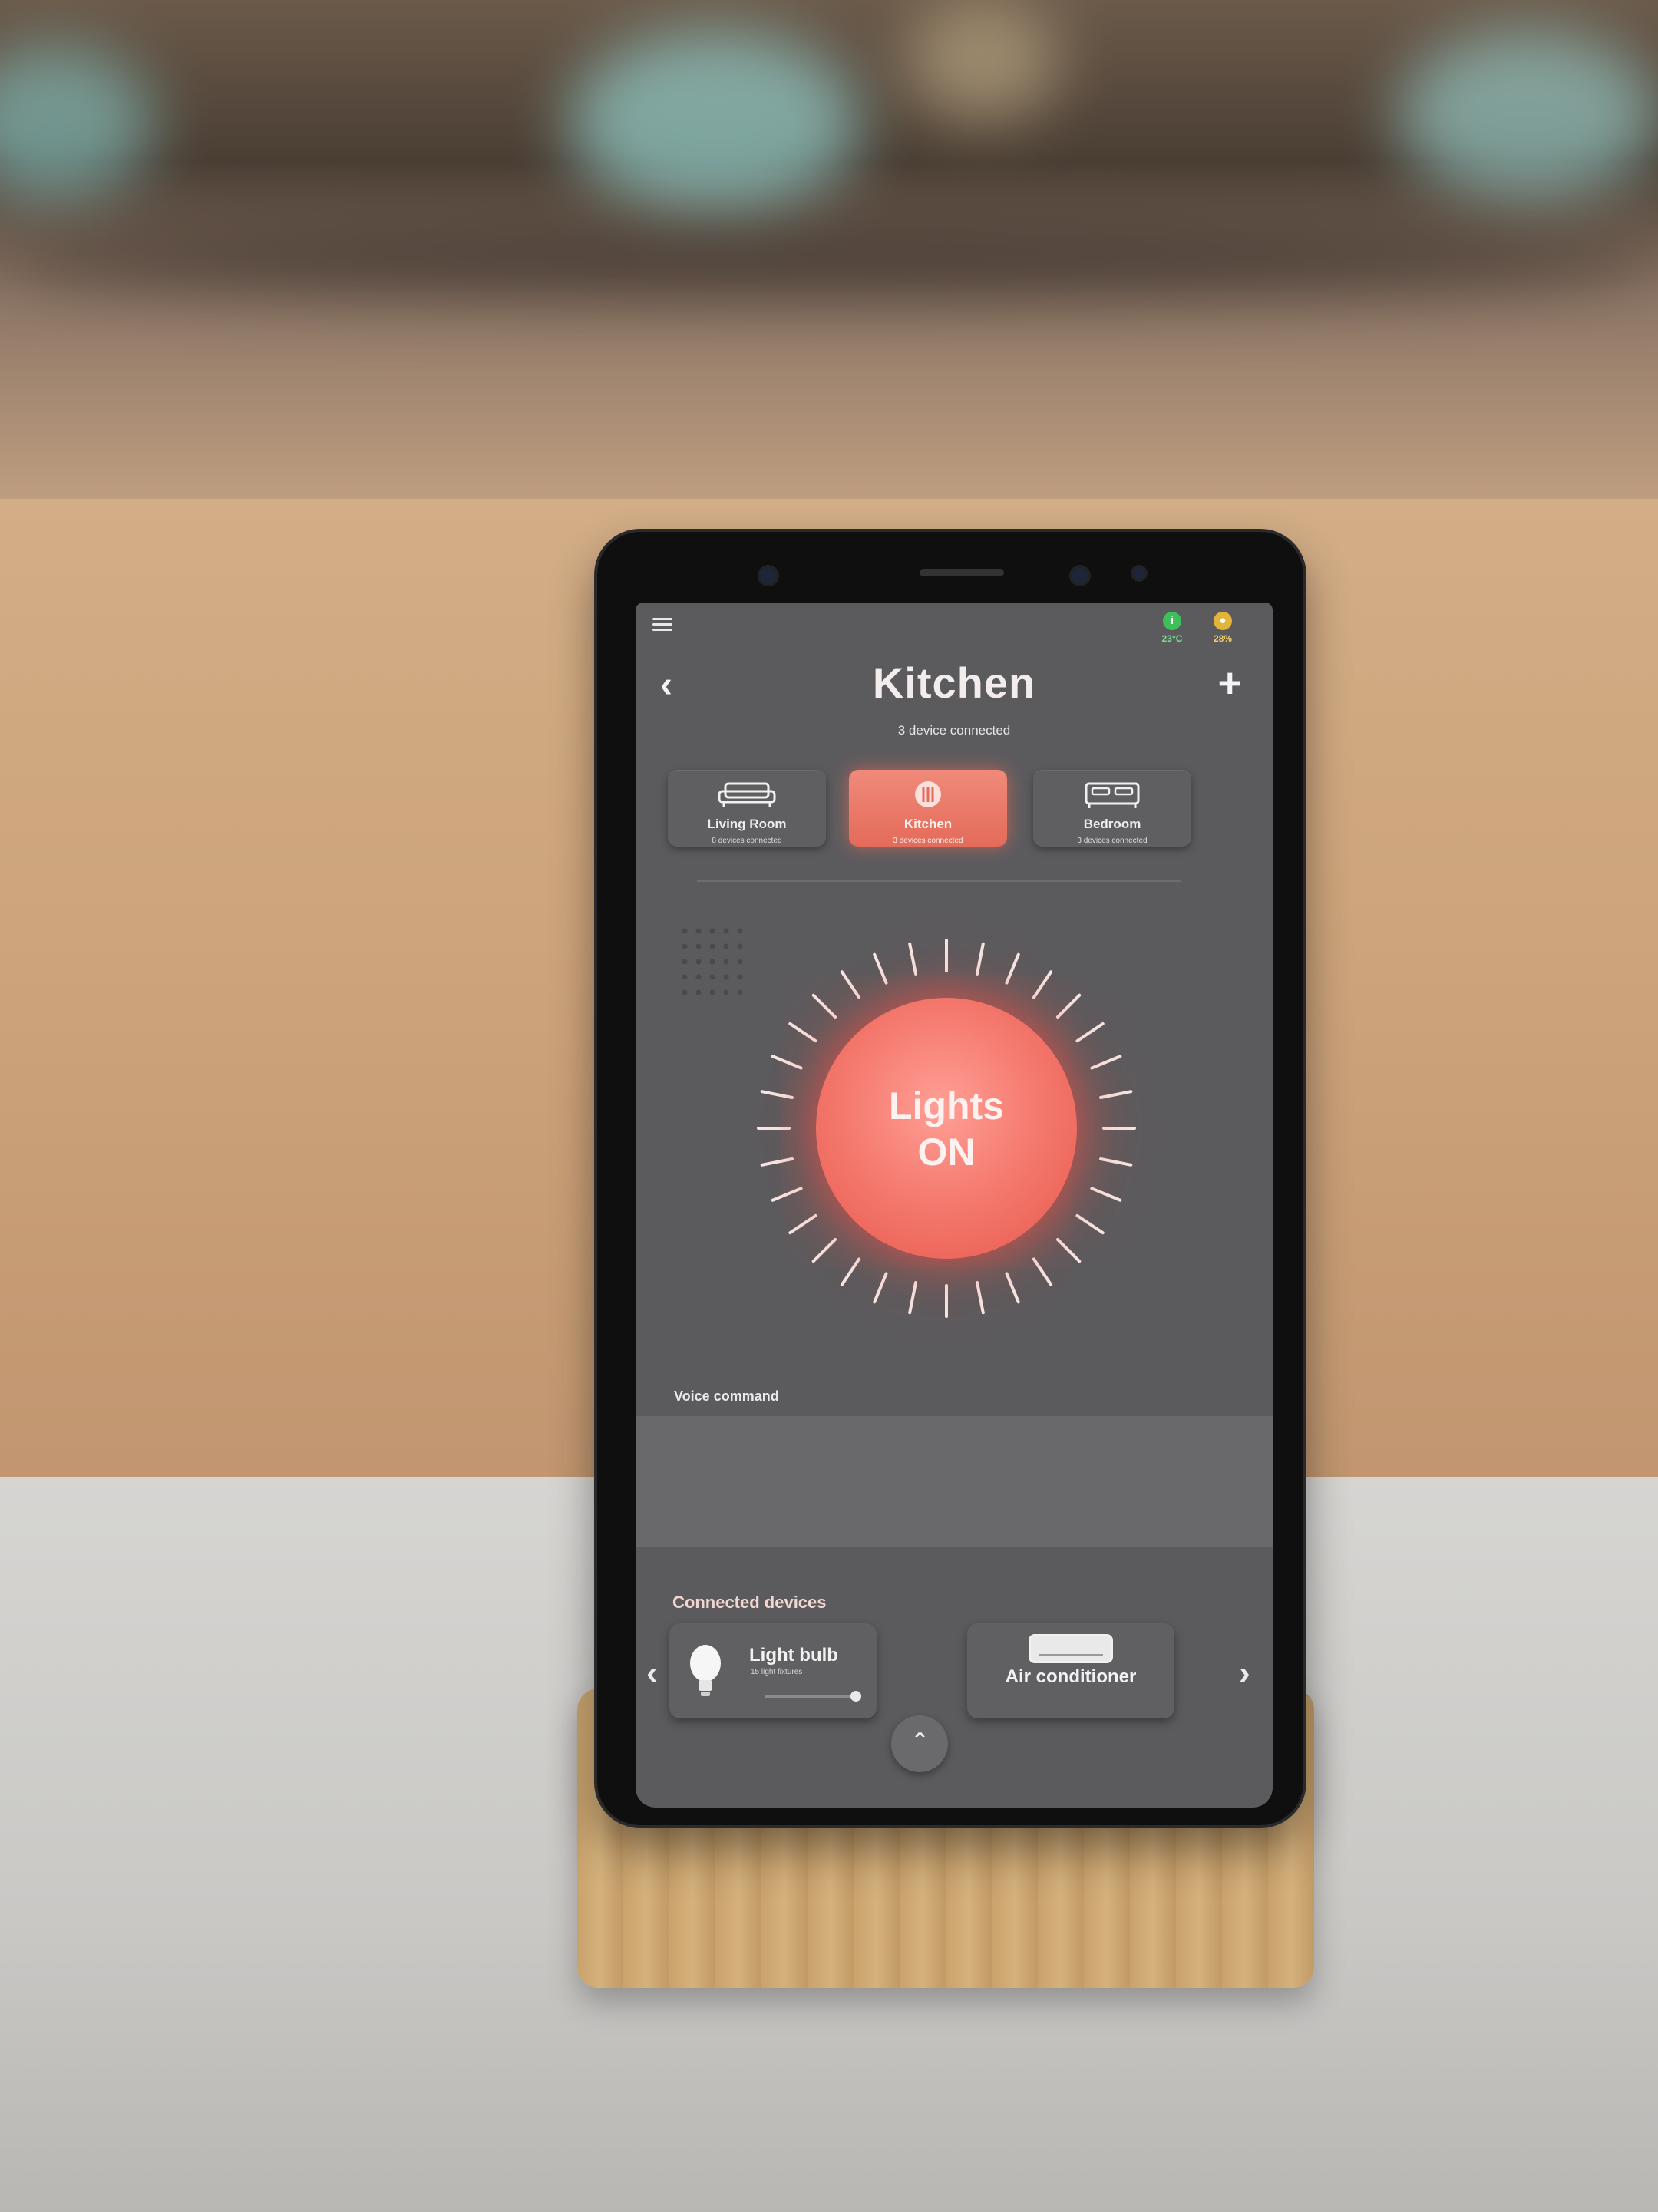 The image size is (1658, 2212). I want to click on plus-icon: +, so click(1229, 683).